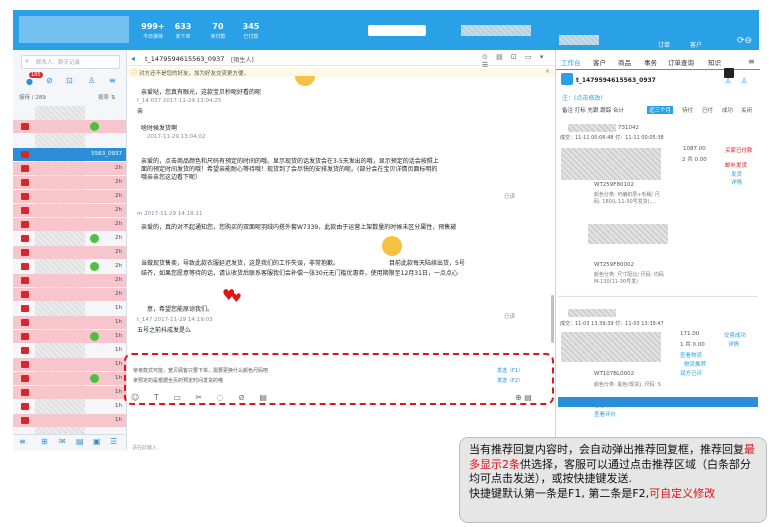 The width and height of the screenshot is (774, 527). What do you see at coordinates (751, 61) in the screenshot?
I see `more-icon: ≡` at bounding box center [751, 61].